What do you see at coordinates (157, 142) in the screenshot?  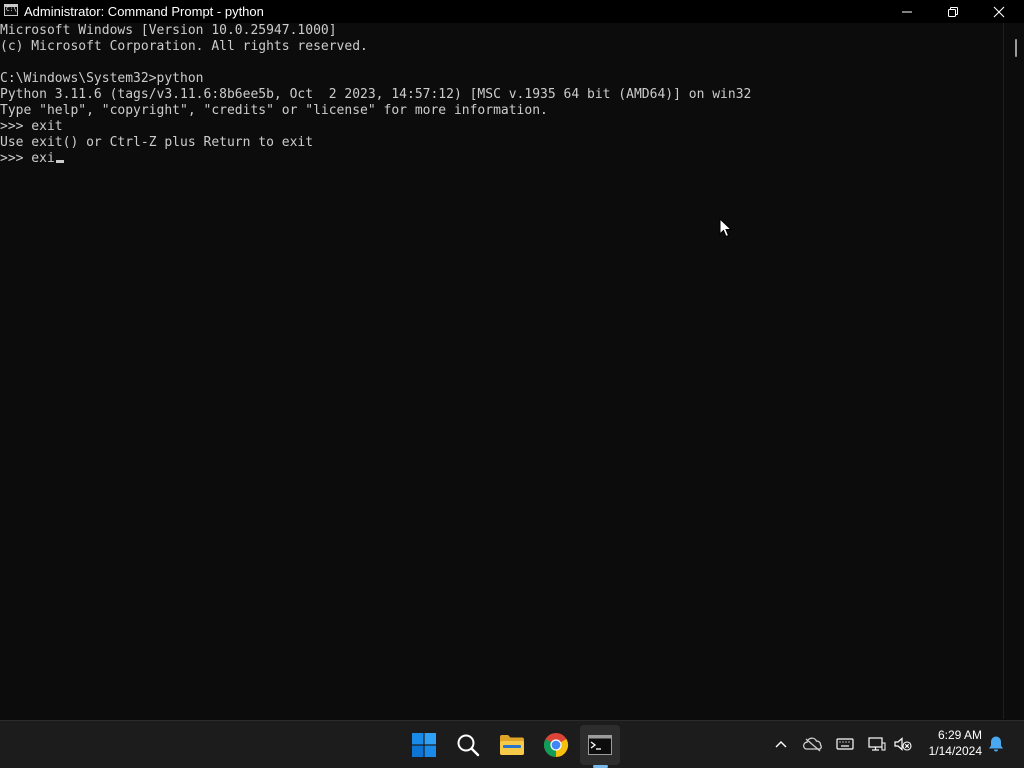 I see `console-line: Use exit() or Ctrl-Z plus Return to exit` at bounding box center [157, 142].